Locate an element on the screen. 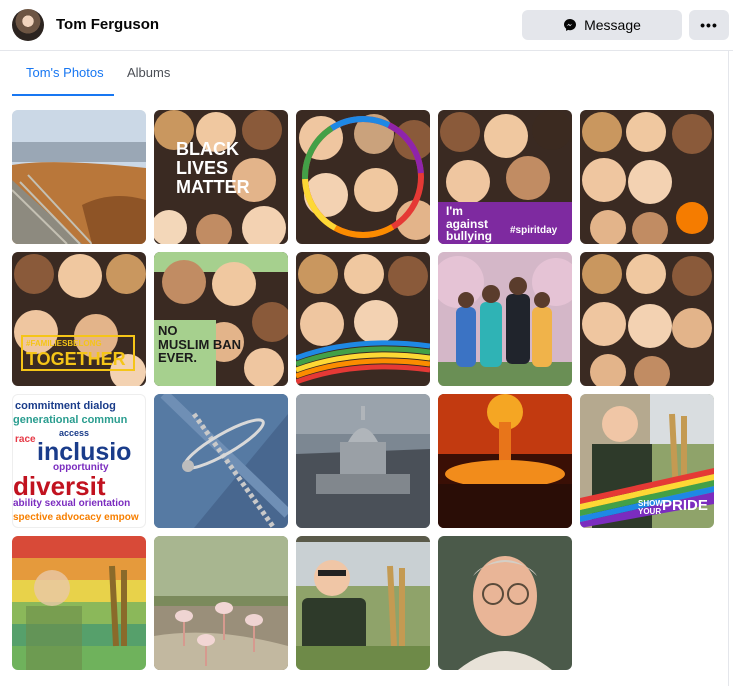 The image size is (733, 686). photo-tile-black-lives-matter: BLACK LIVES MATTER is located at coordinates (221, 177).